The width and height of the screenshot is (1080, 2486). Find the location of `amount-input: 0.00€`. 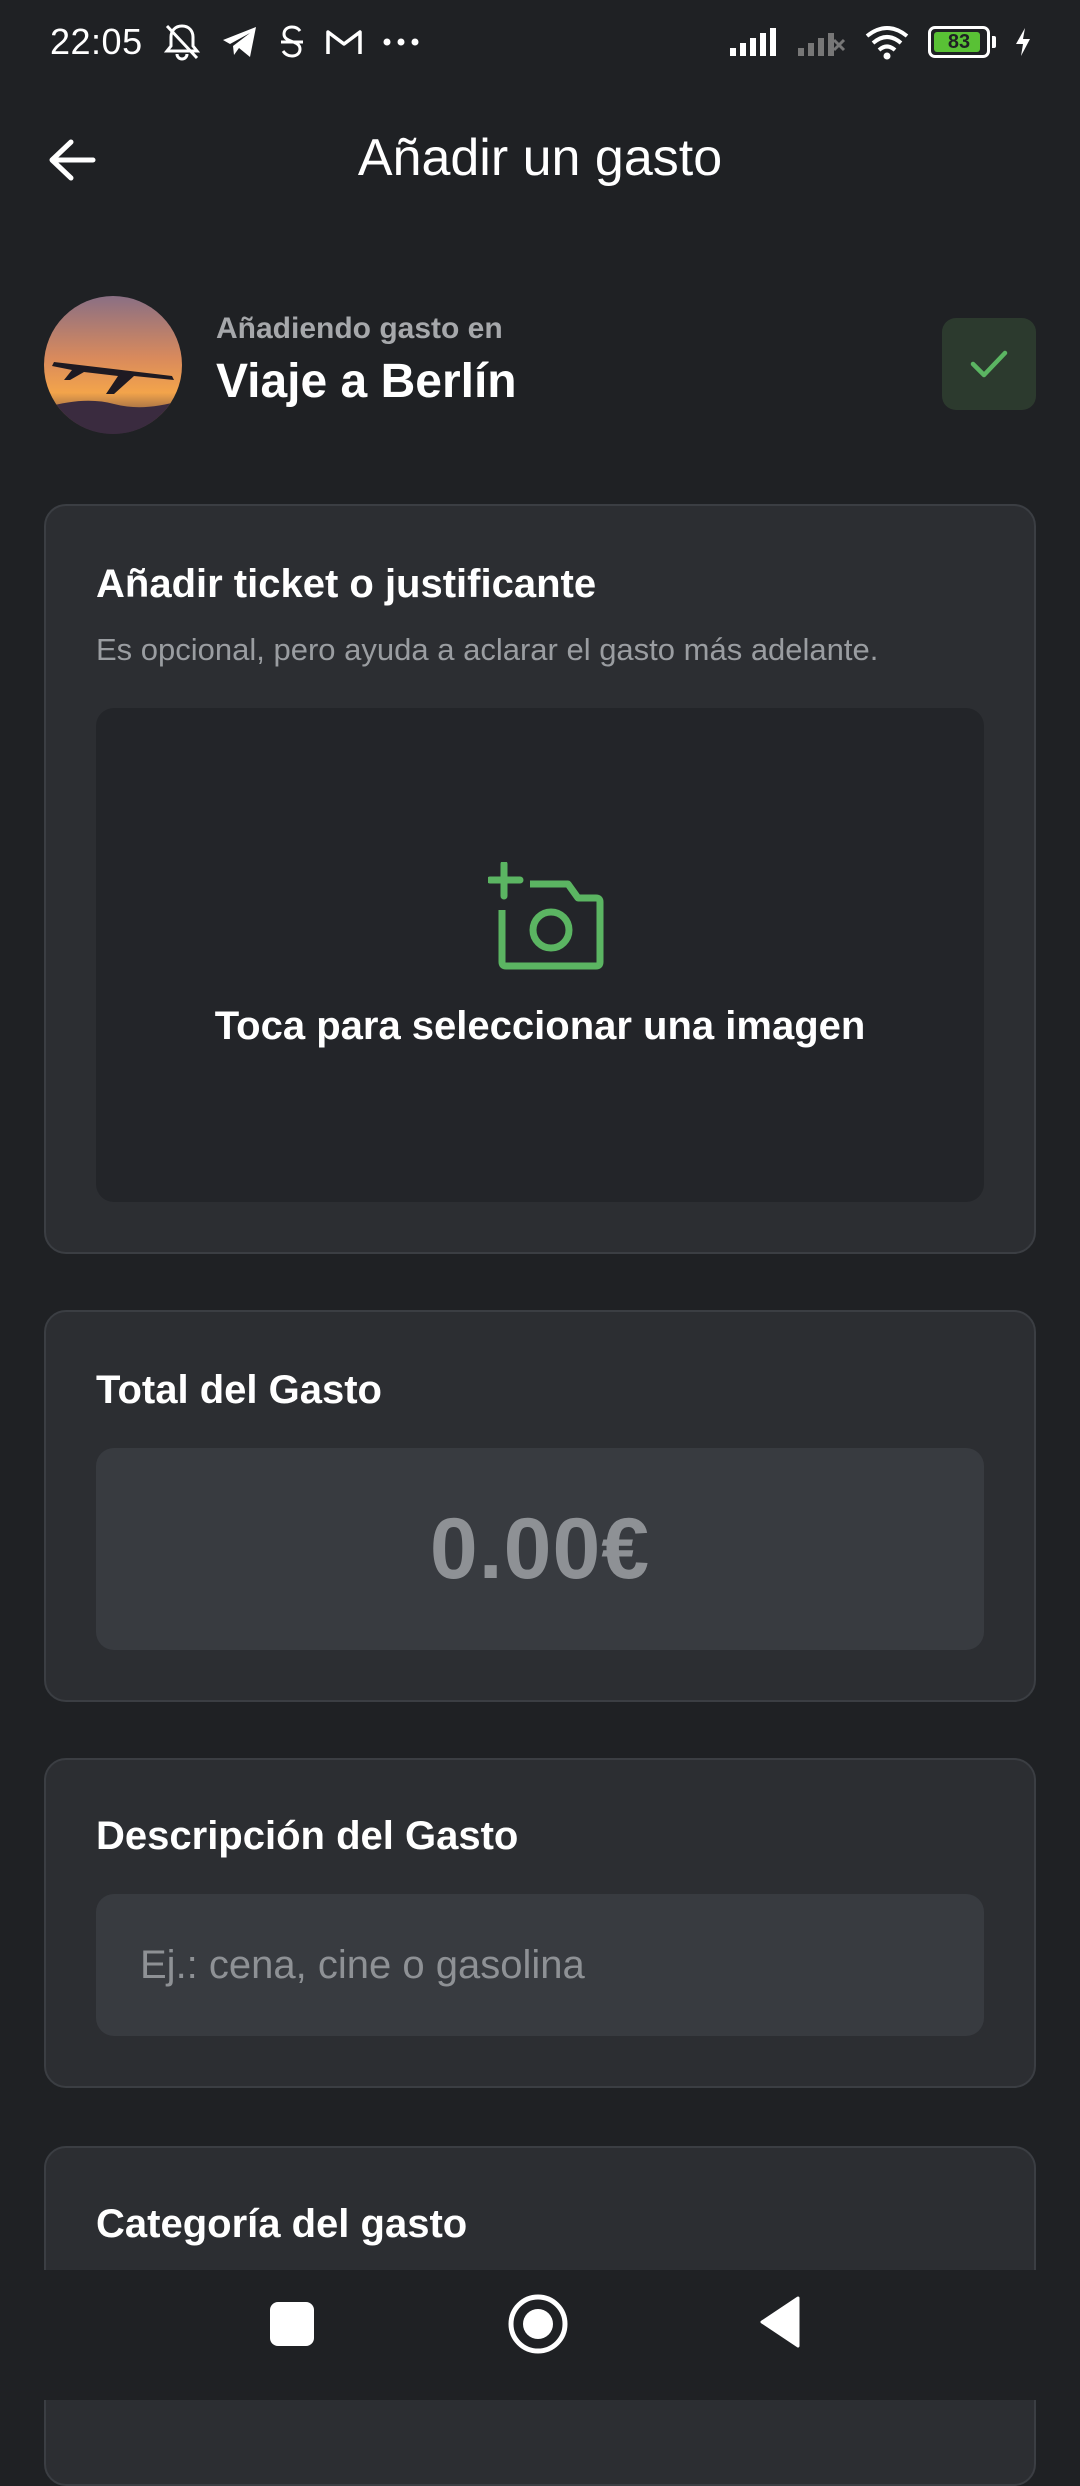

amount-input: 0.00€ is located at coordinates (540, 1549).